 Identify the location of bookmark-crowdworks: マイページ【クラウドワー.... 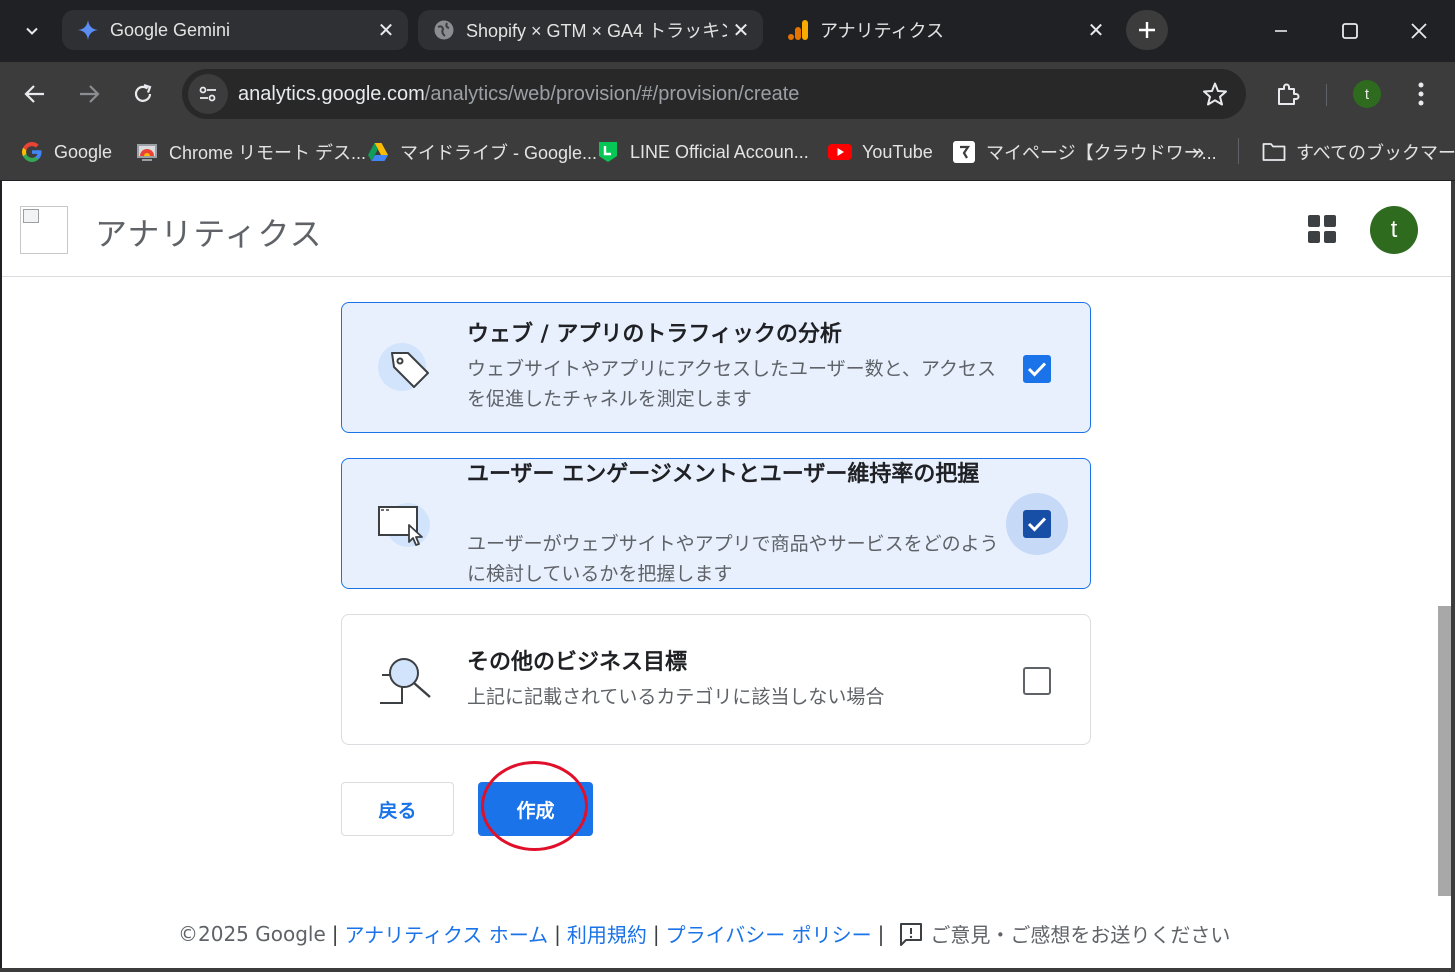
(1084, 152).